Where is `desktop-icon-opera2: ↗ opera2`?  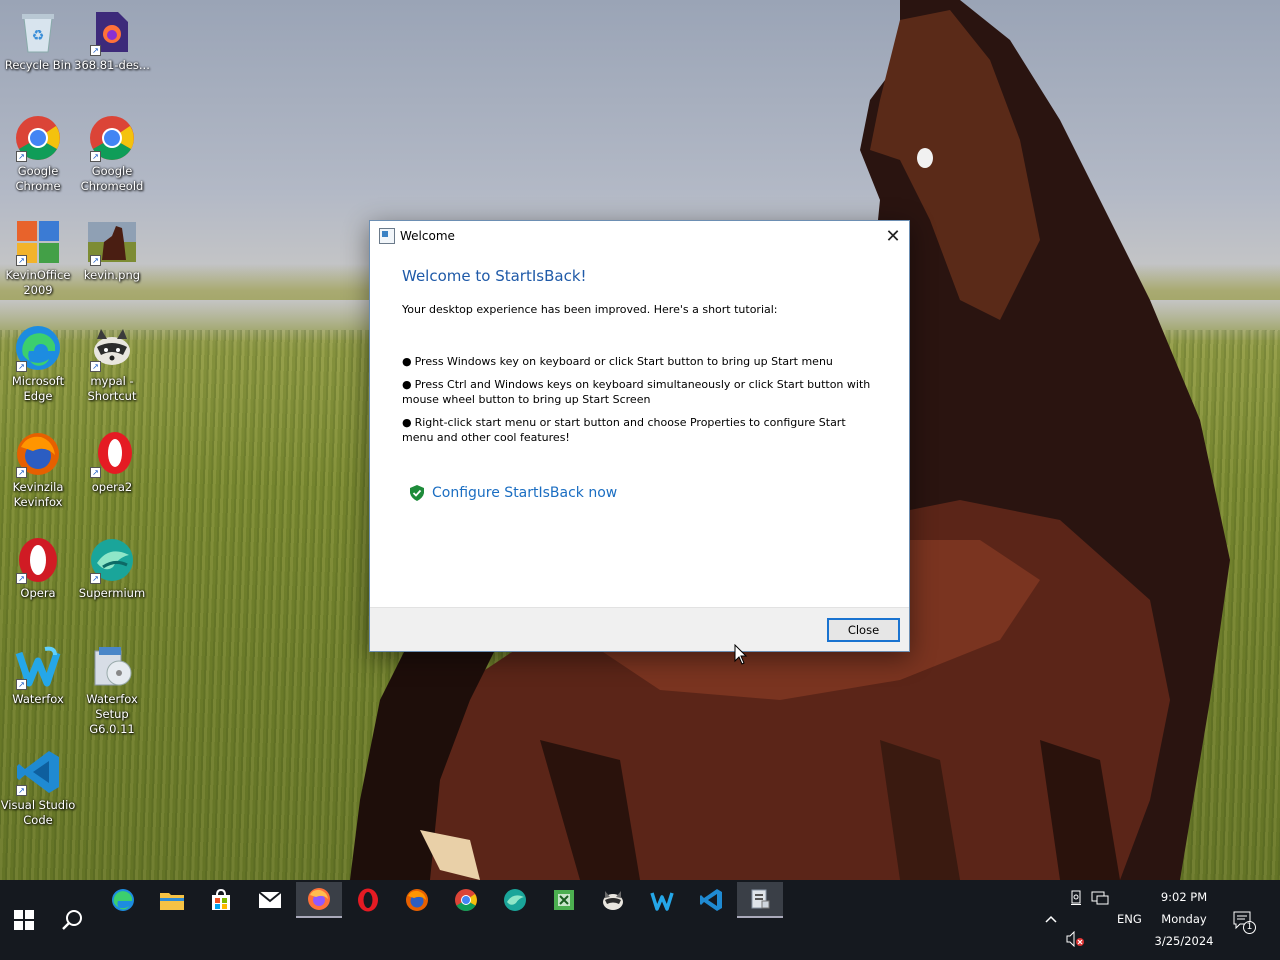 desktop-icon-opera2: ↗ opera2 is located at coordinates (112, 462).